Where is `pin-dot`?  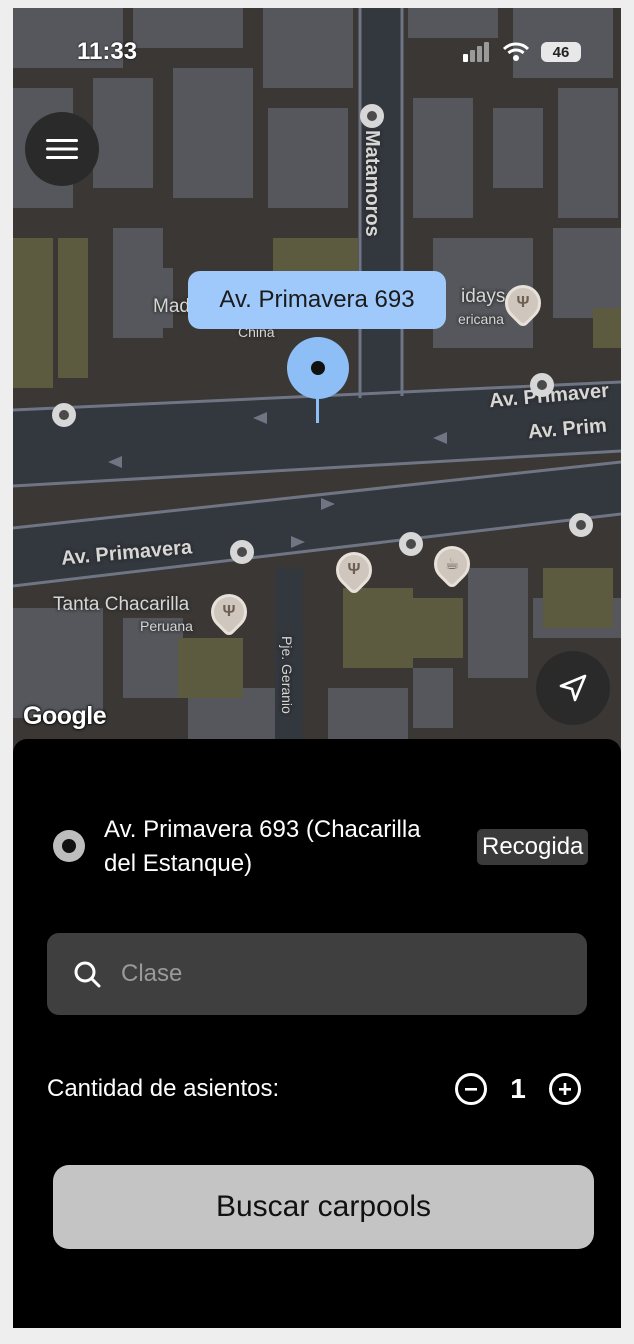
pin-dot is located at coordinates (318, 368).